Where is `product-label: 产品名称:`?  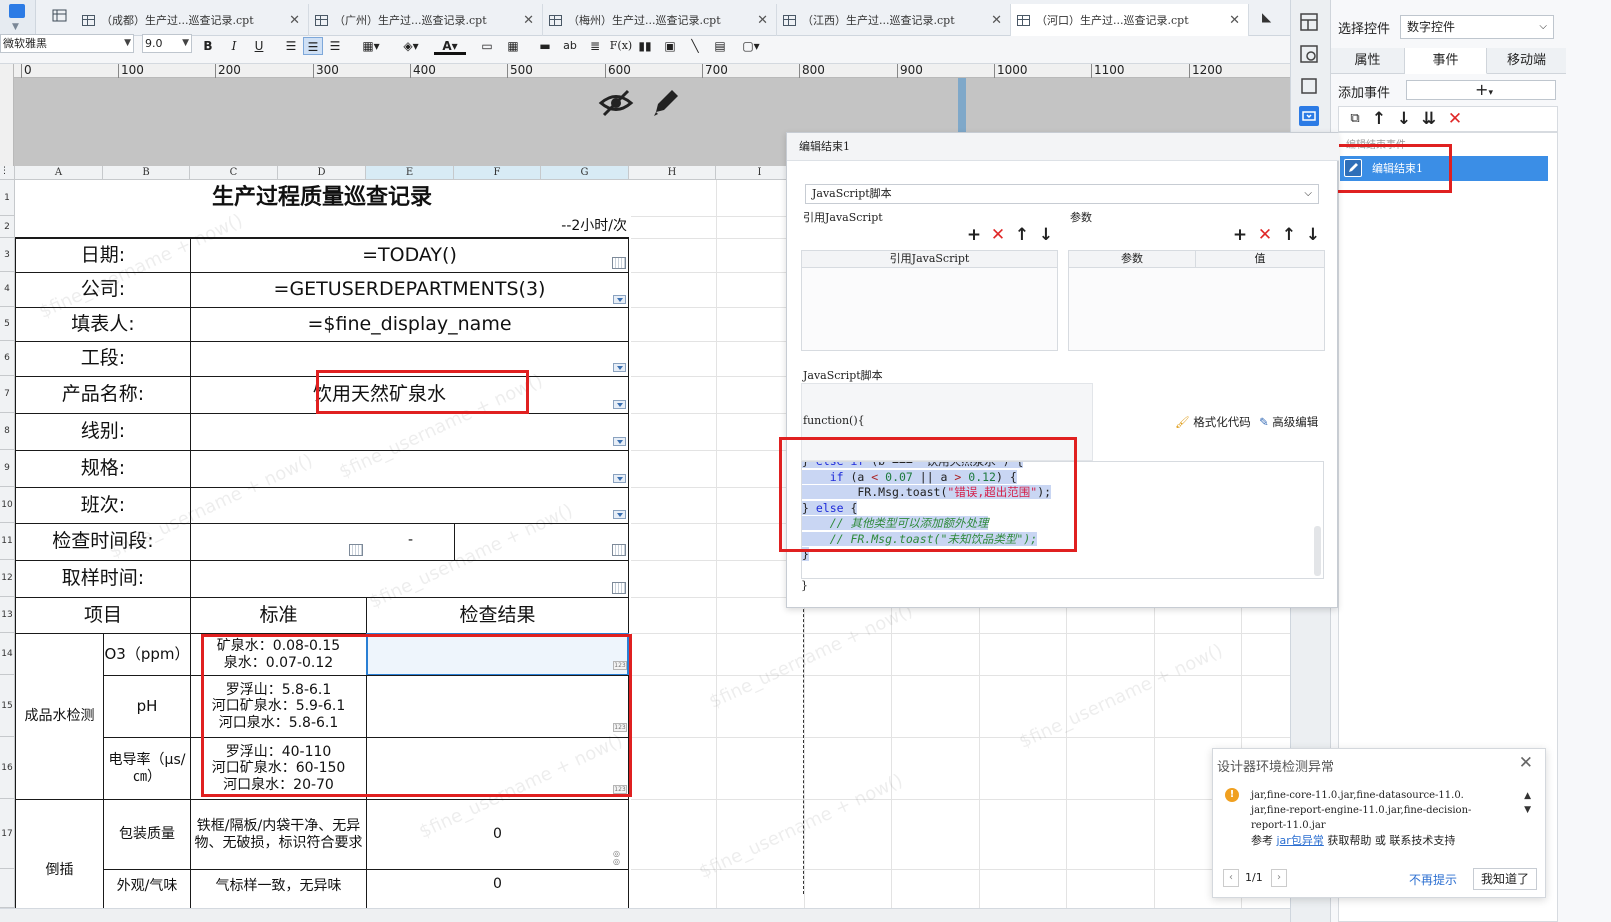
product-label: 产品名称: is located at coordinates (103, 395).